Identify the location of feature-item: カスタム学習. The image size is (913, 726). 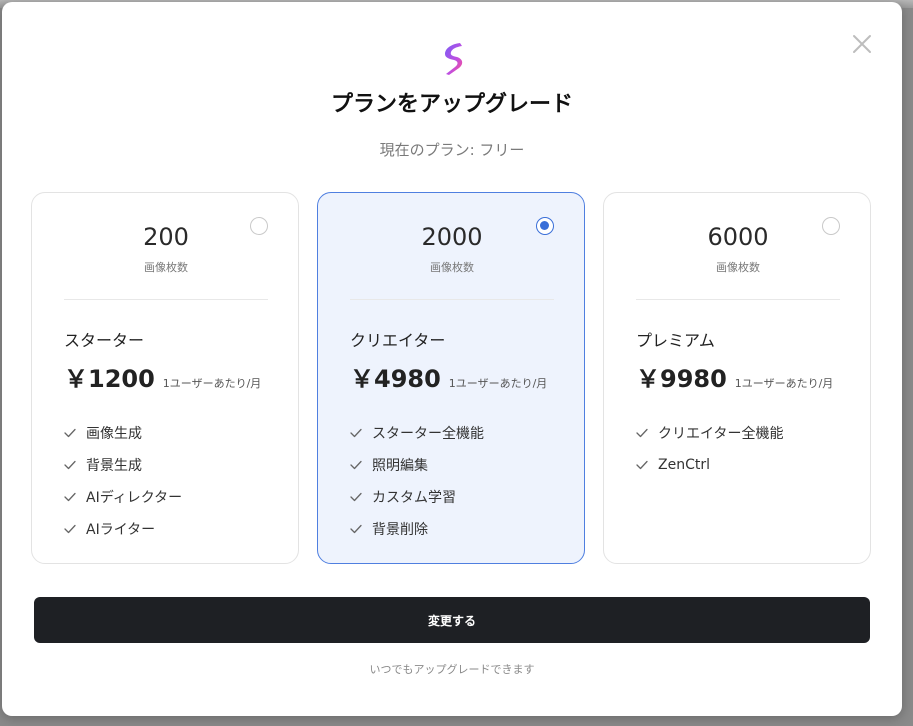
(417, 497).